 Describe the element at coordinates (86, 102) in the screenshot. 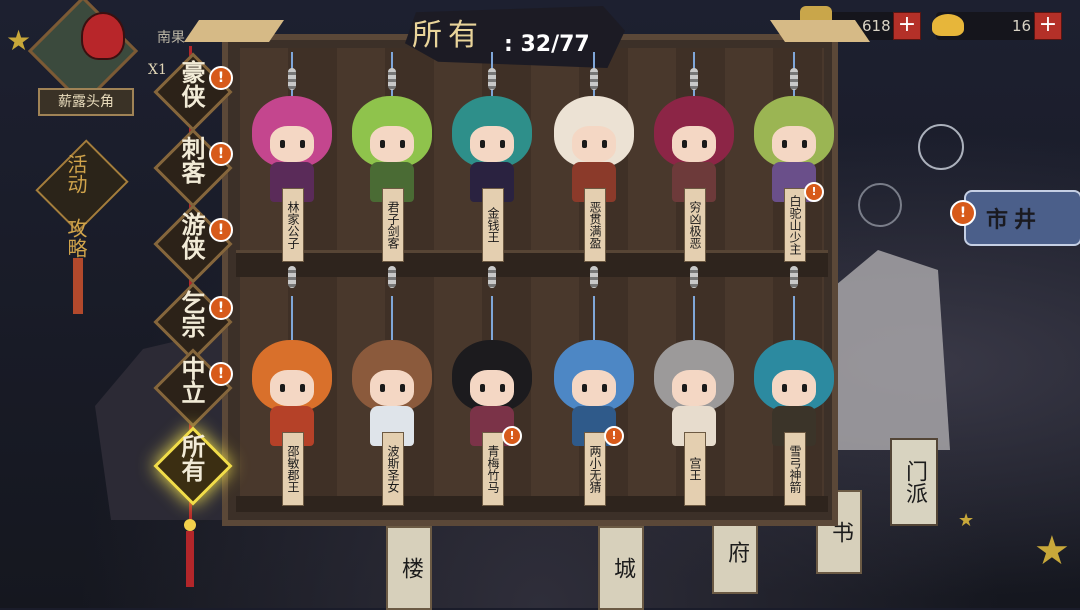

I see `region-title: 薪露头角` at that location.